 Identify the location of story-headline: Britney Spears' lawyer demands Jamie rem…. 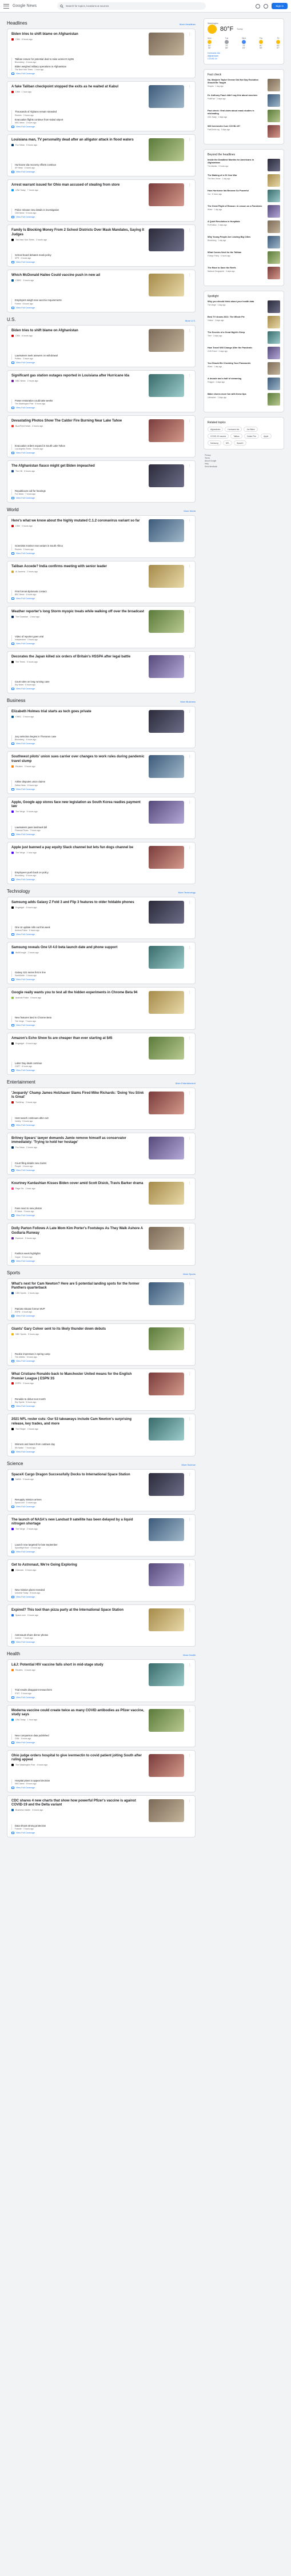
(78, 1141).